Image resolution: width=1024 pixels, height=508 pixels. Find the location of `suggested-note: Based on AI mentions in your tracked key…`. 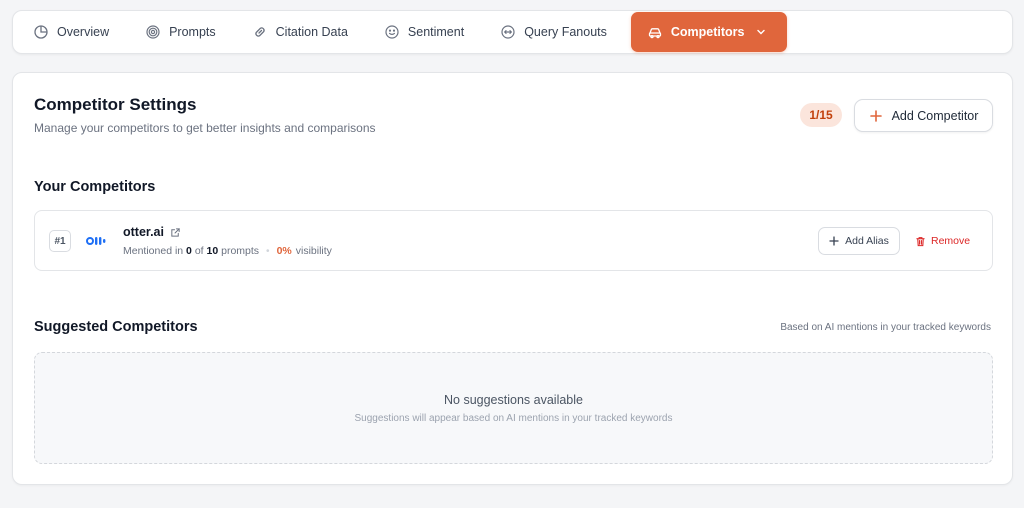

suggested-note: Based on AI mentions in your tracked key… is located at coordinates (885, 327).